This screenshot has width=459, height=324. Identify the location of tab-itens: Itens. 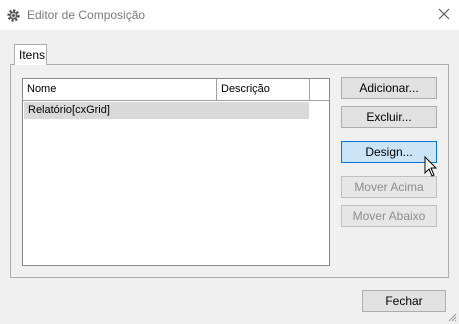
(30, 54).